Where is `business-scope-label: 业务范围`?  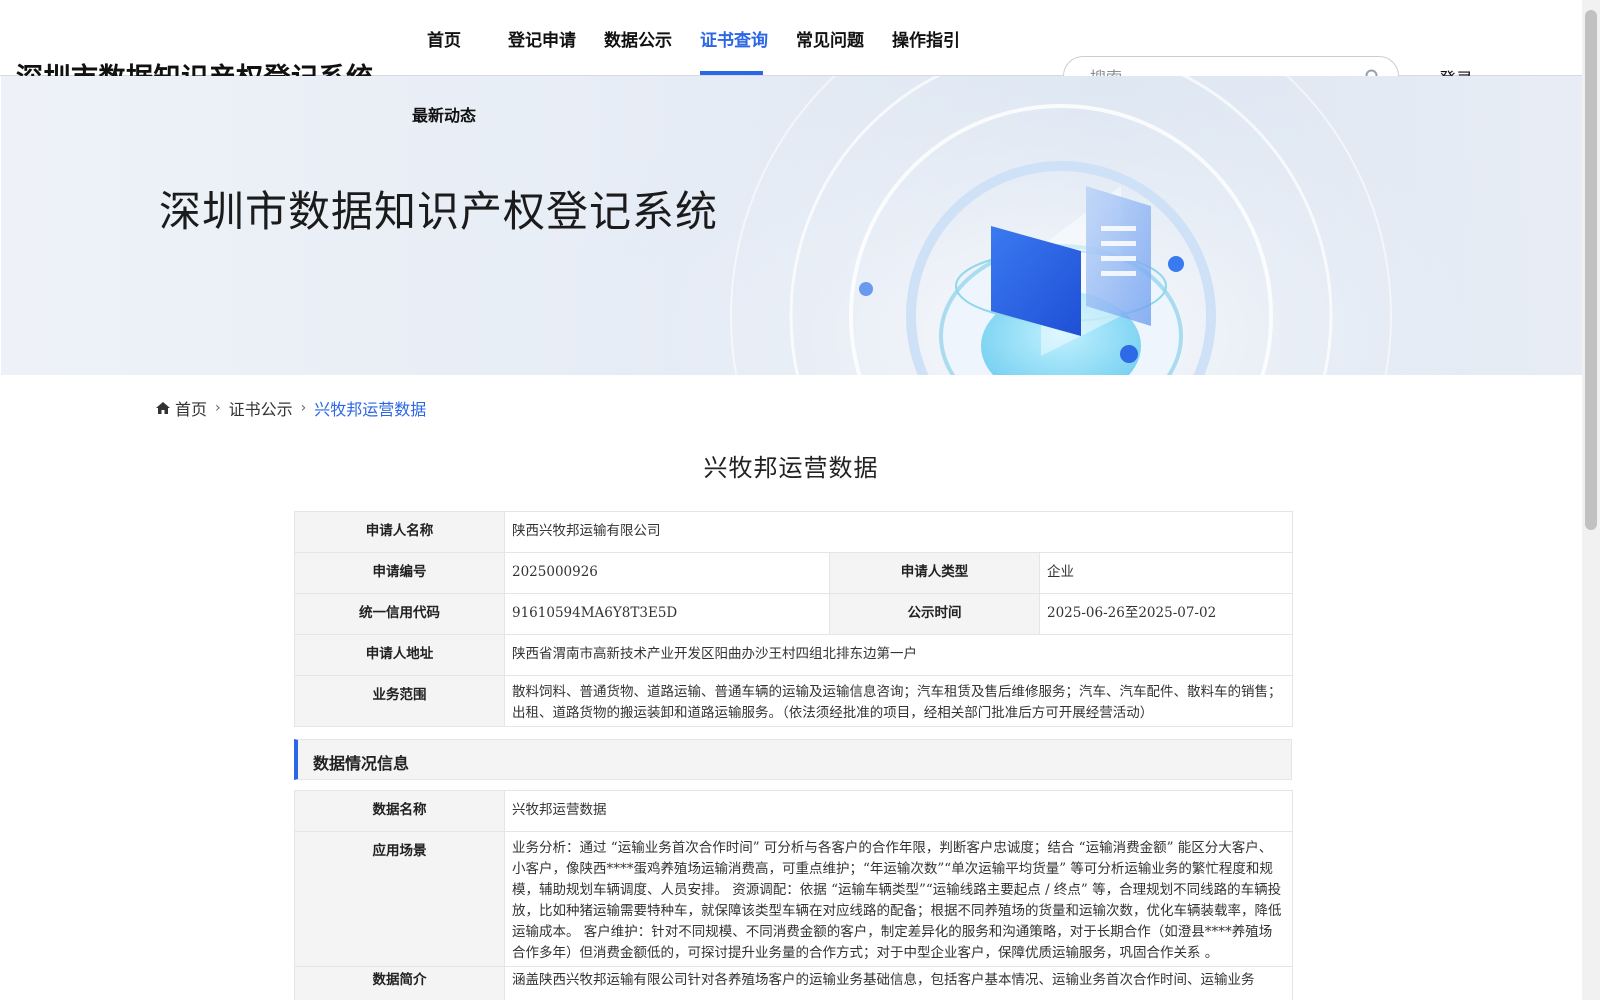
business-scope-label: 业务范围 is located at coordinates (399, 701).